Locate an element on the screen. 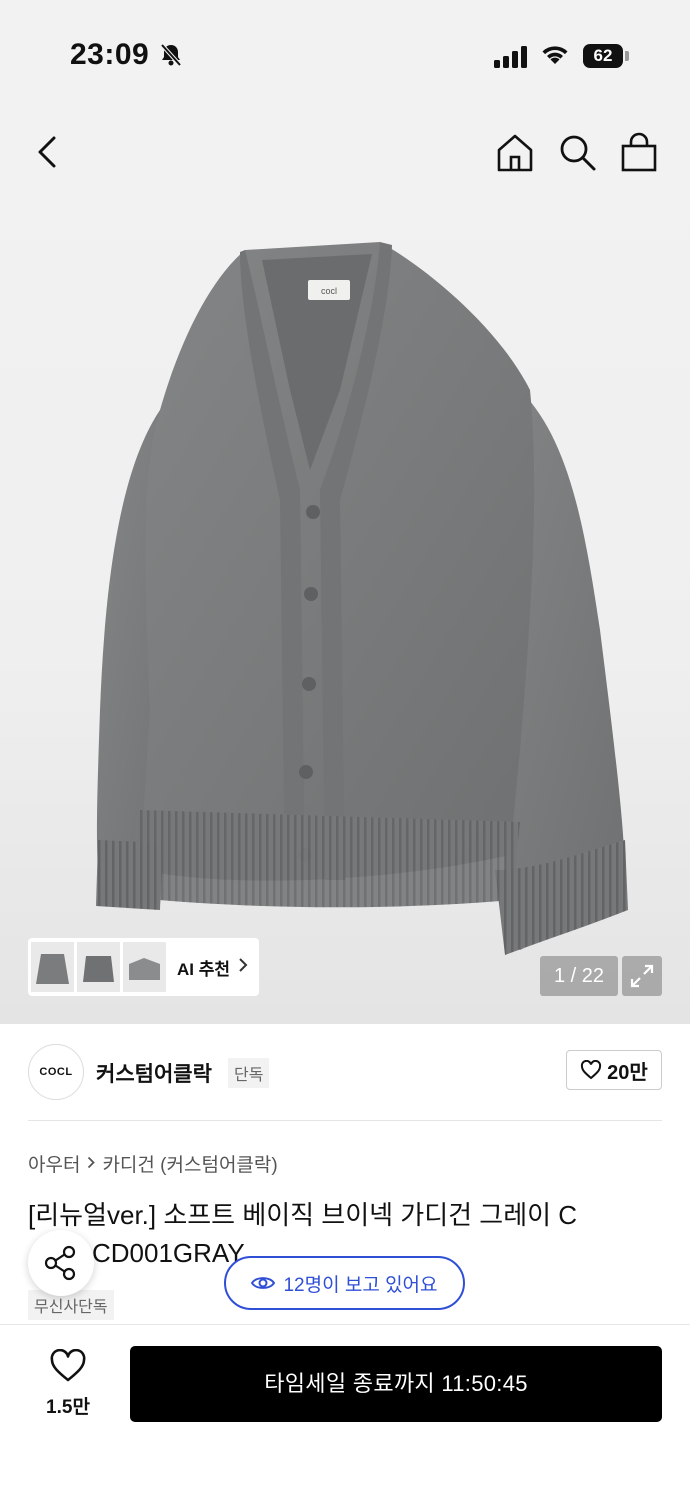 This screenshot has width=690, height=1501. share-button is located at coordinates (61, 1263).